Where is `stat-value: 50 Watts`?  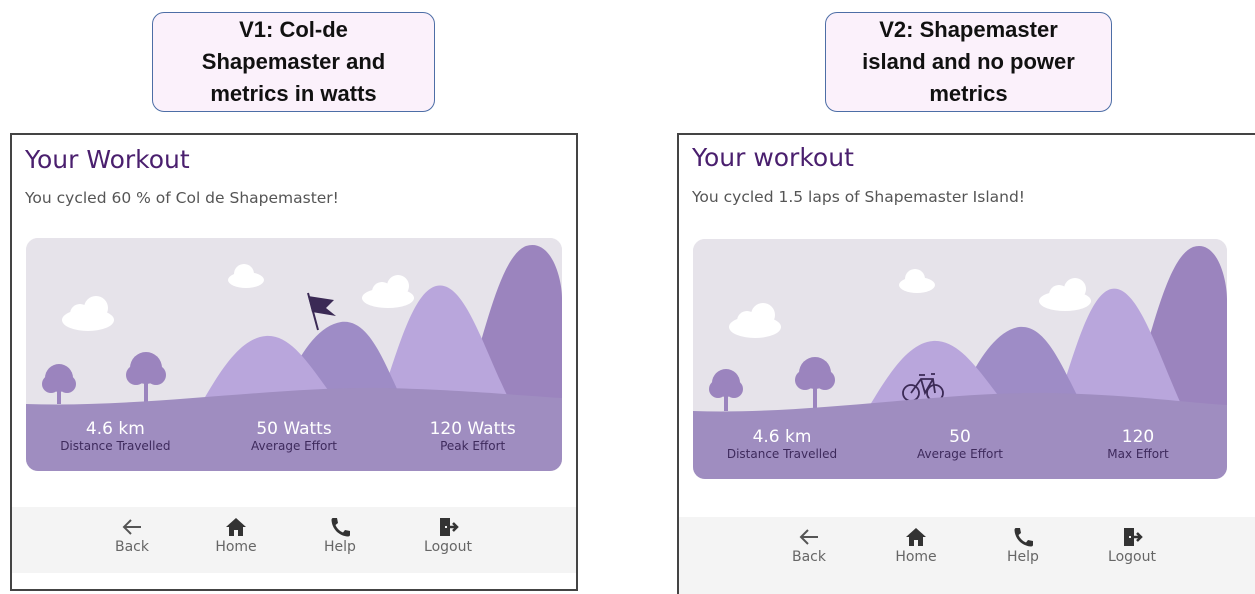 stat-value: 50 Watts is located at coordinates (294, 429).